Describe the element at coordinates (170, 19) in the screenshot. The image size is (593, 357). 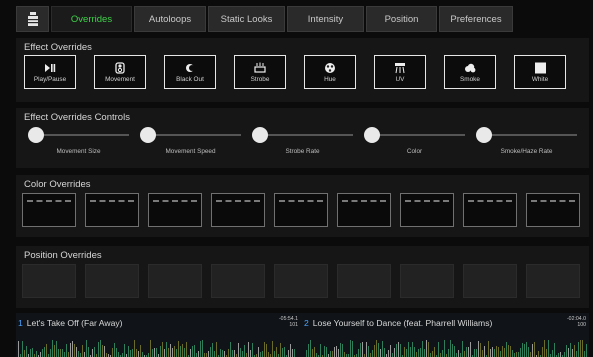
I see `tab-autoloops: Autoloops` at that location.